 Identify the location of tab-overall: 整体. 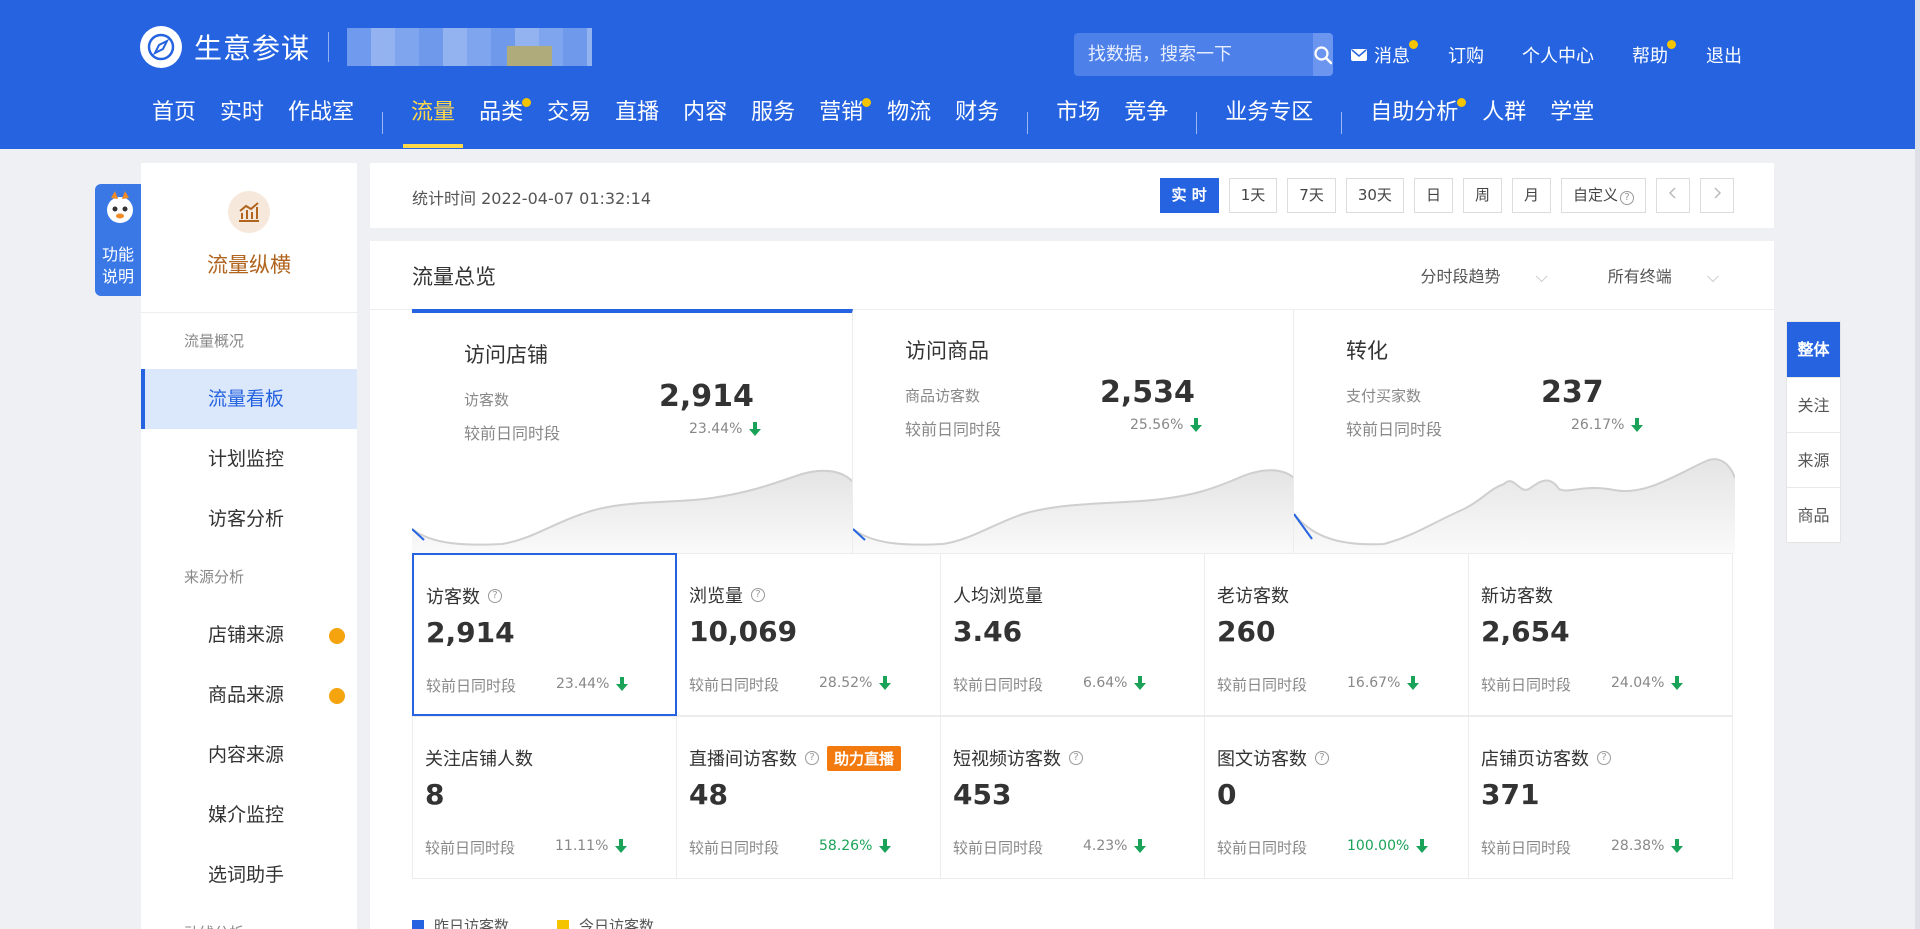
(1813, 349).